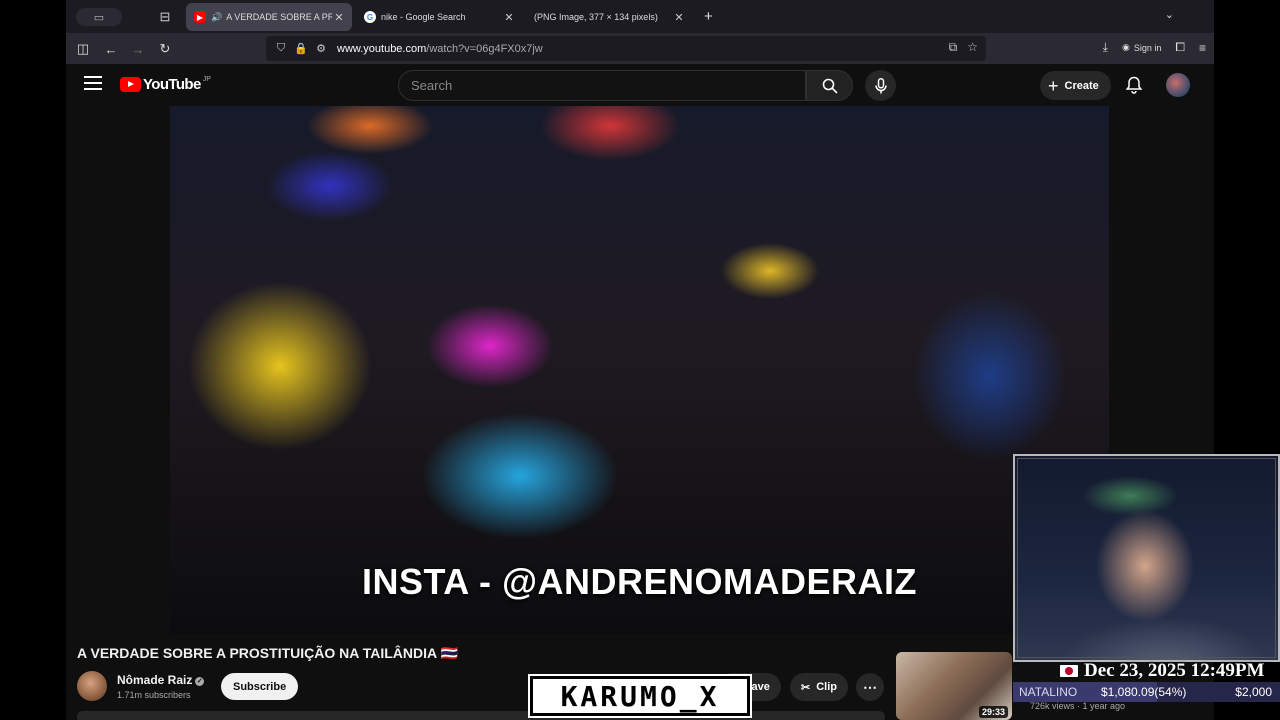 This screenshot has width=1280, height=720. I want to click on tab-png-image: (PNG Image, 377 × 134 pixels) ✕, so click(609, 17).